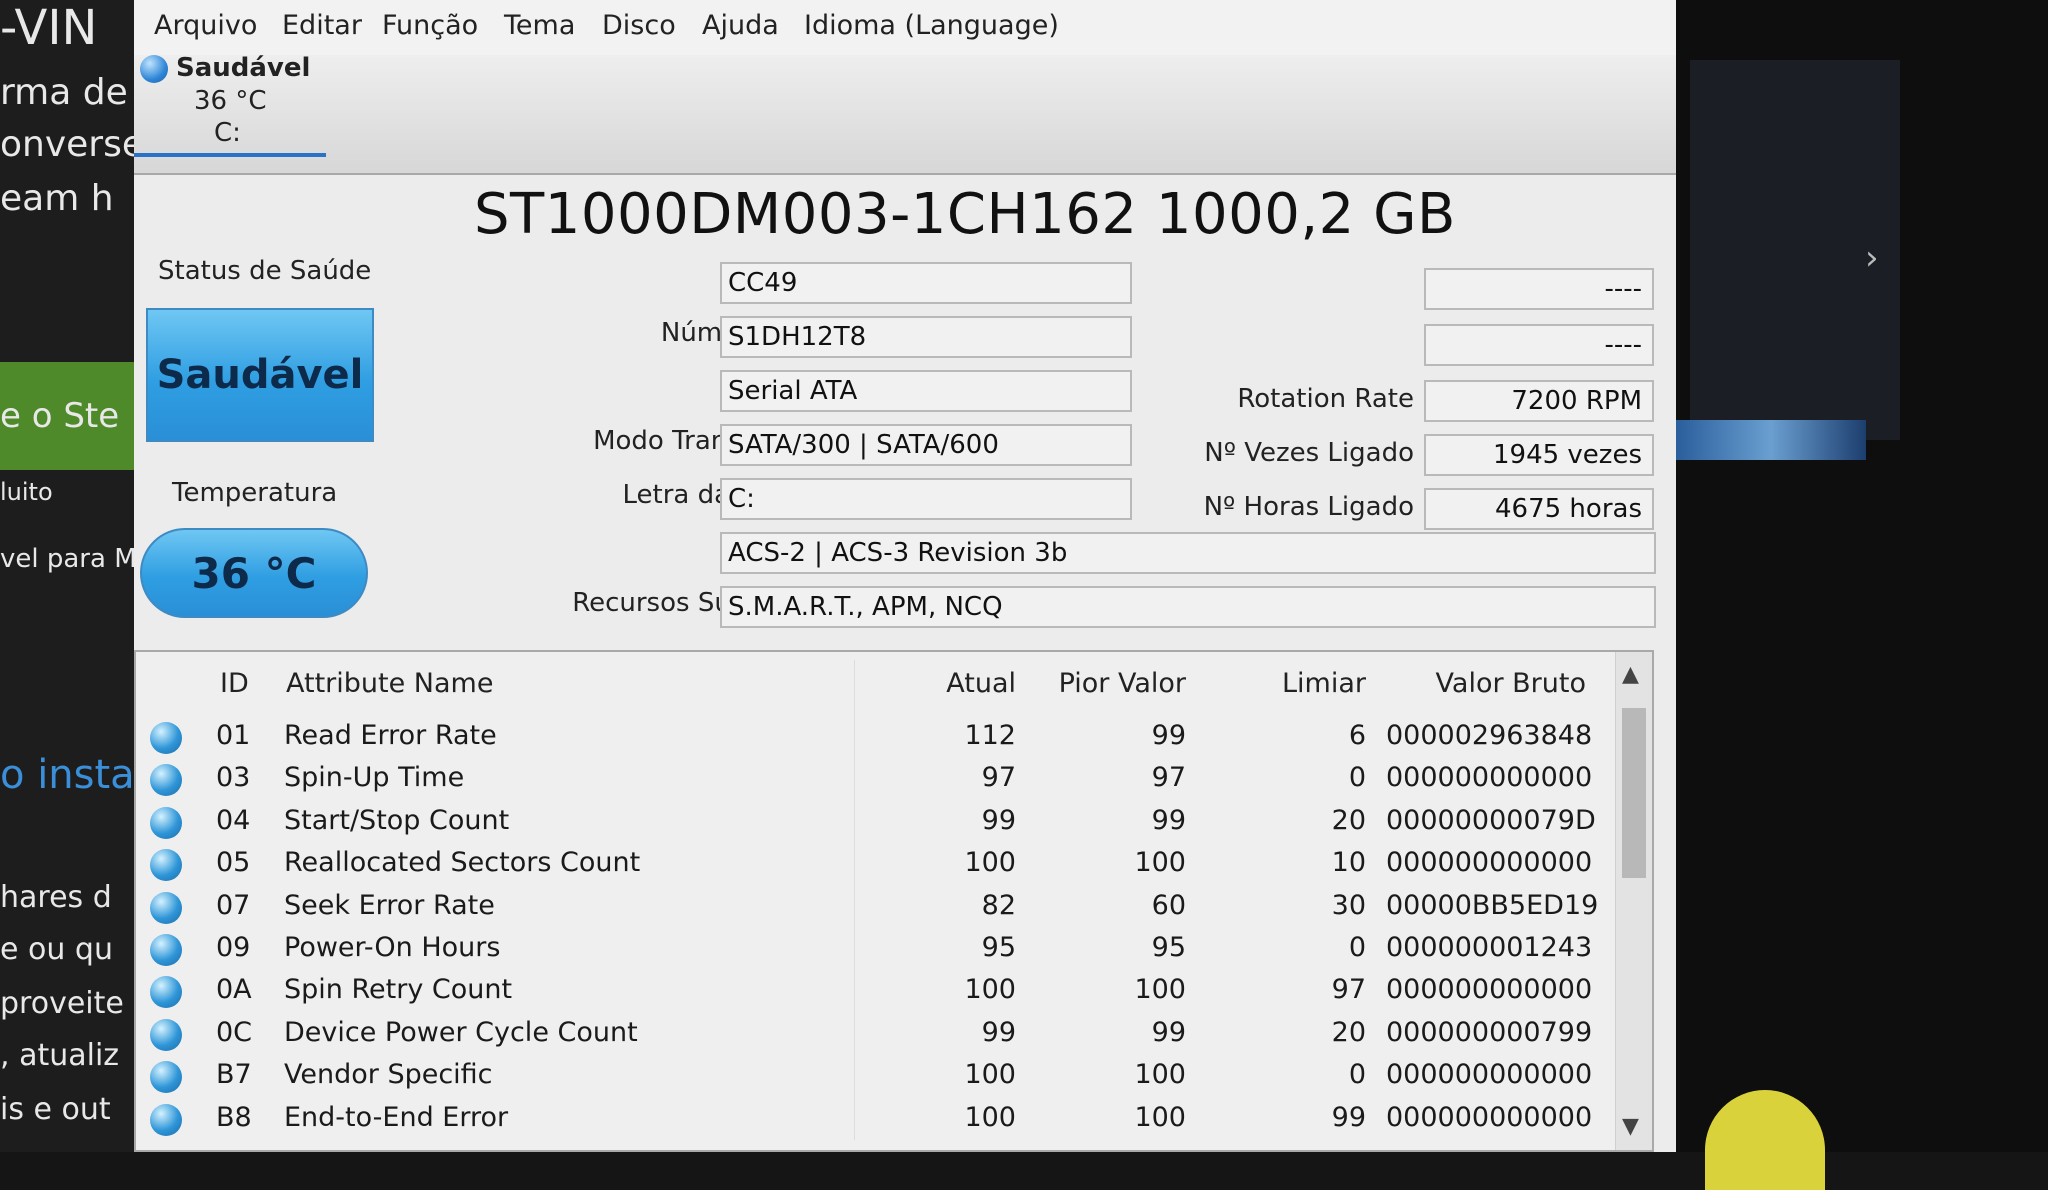  I want to click on menu-ajuda: Ajuda, so click(740, 25).